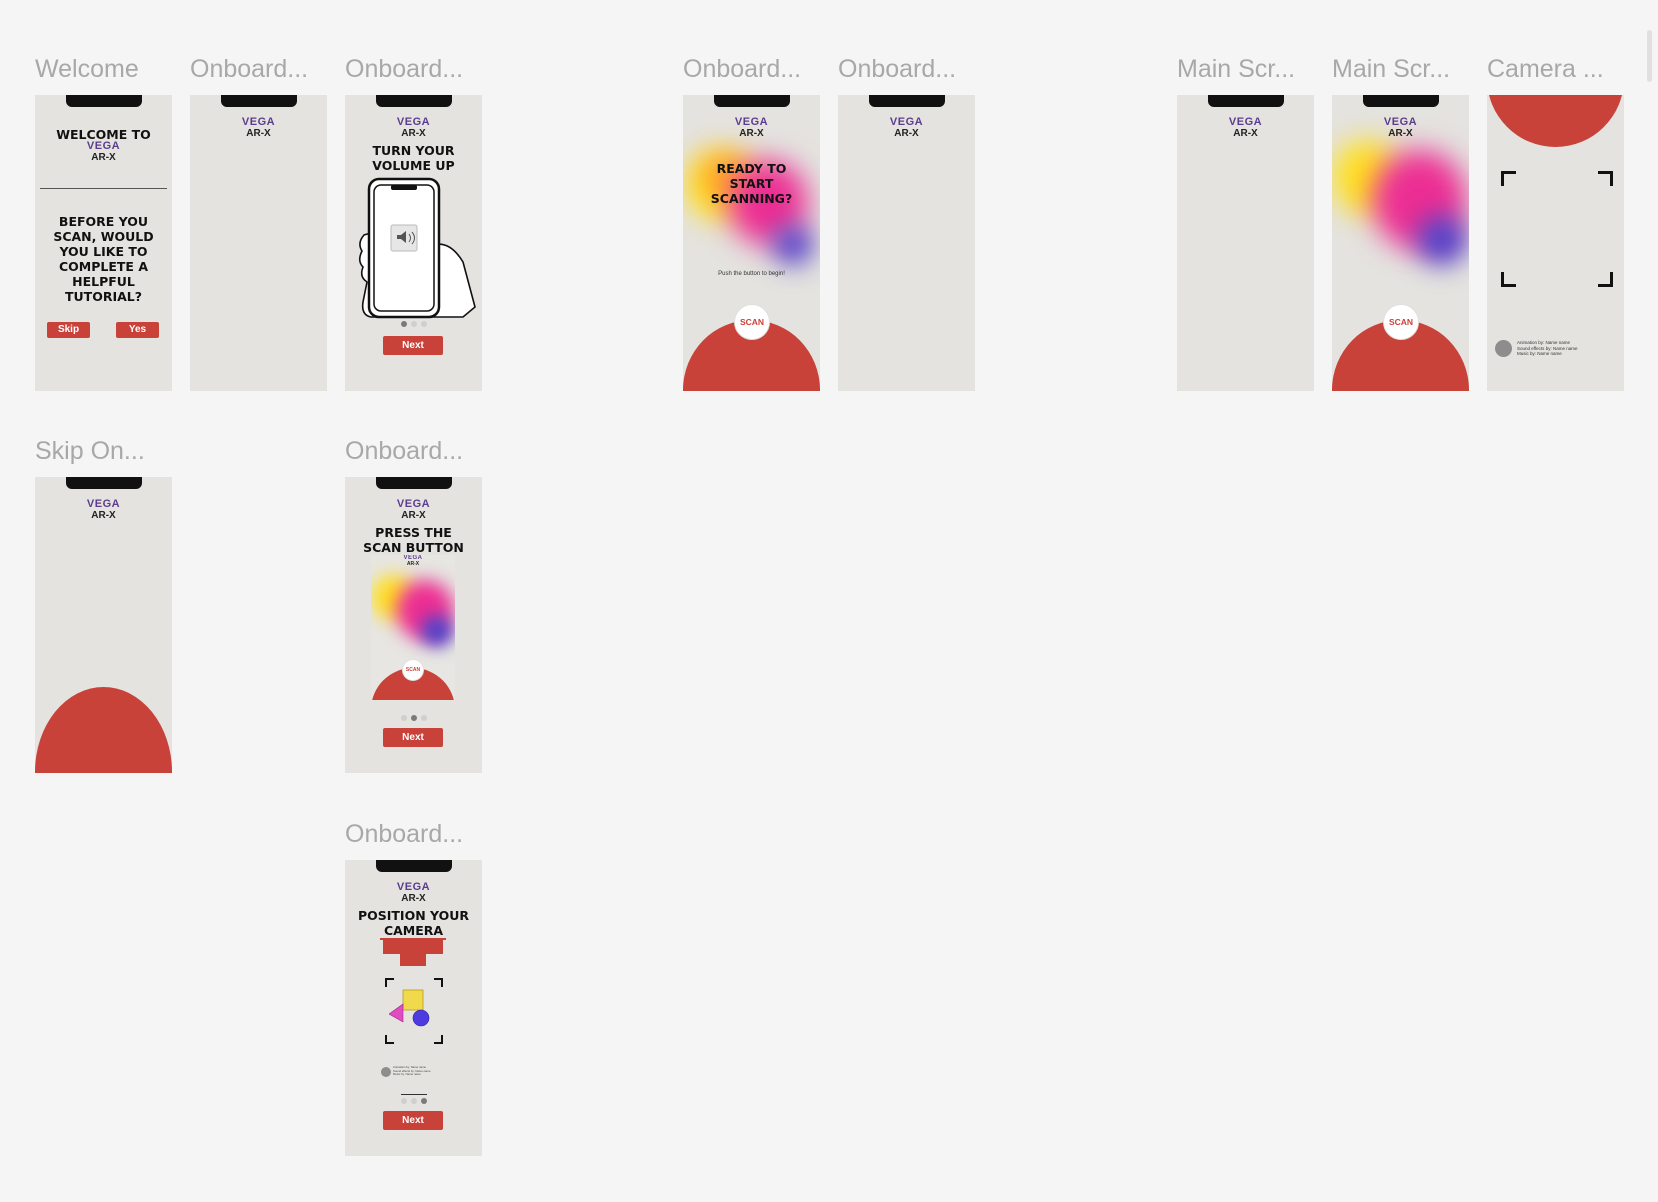 This screenshot has height=1202, width=1658. Describe the element at coordinates (413, 627) in the screenshot. I see `mini-phone-preview: VEGA AR-X SCAN` at that location.